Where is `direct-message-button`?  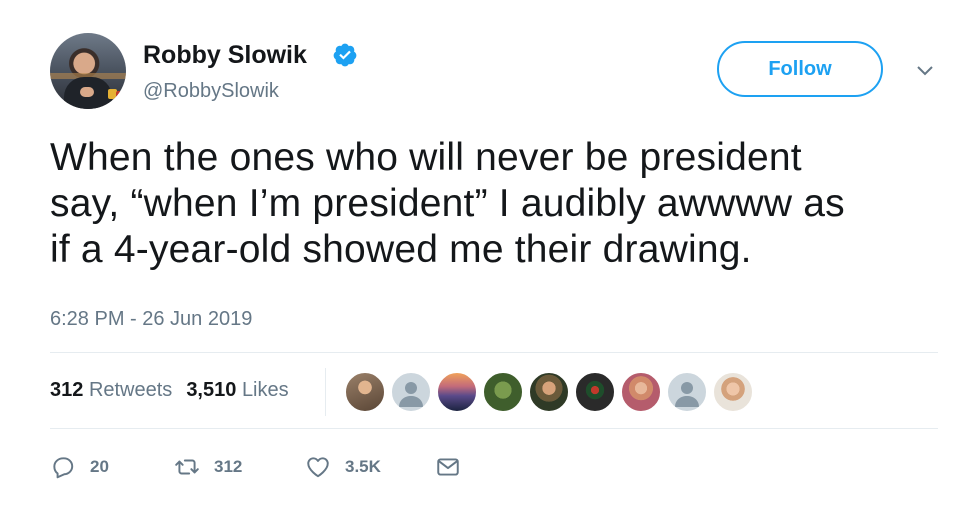 direct-message-button is located at coordinates (455, 467).